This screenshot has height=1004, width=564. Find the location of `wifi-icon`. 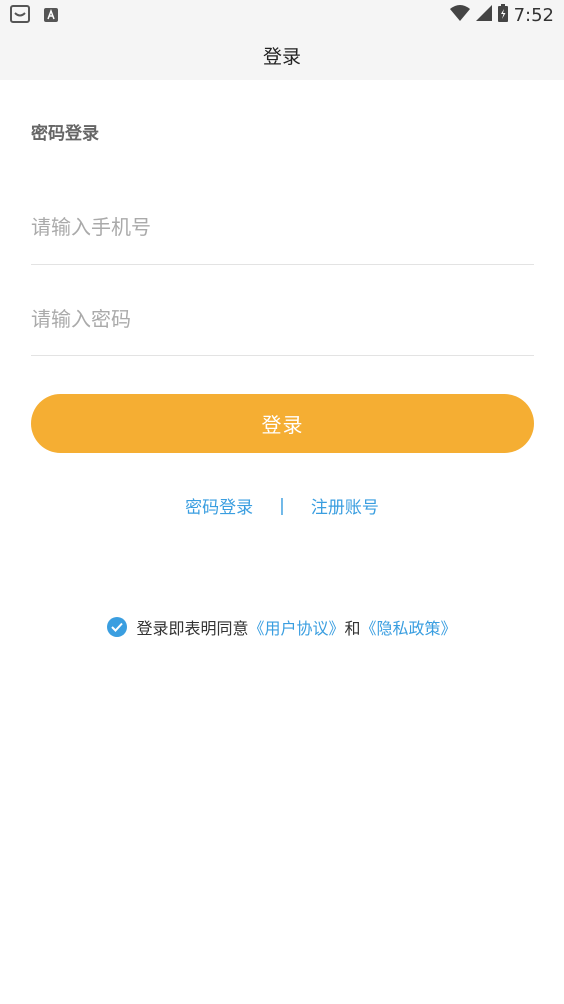

wifi-icon is located at coordinates (459, 15).